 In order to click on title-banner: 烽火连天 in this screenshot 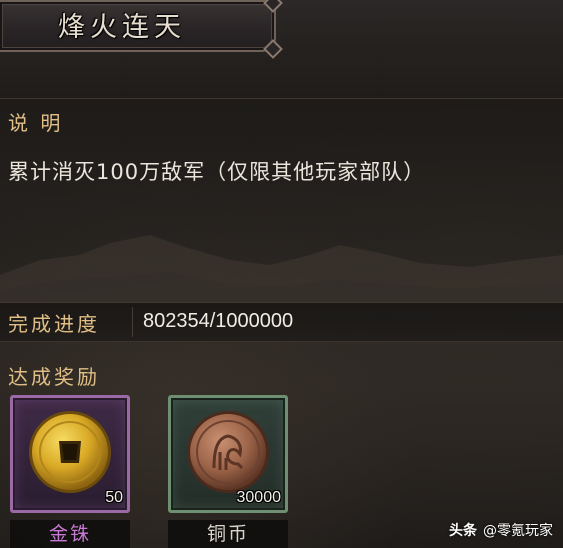, I will do `click(141, 29)`.